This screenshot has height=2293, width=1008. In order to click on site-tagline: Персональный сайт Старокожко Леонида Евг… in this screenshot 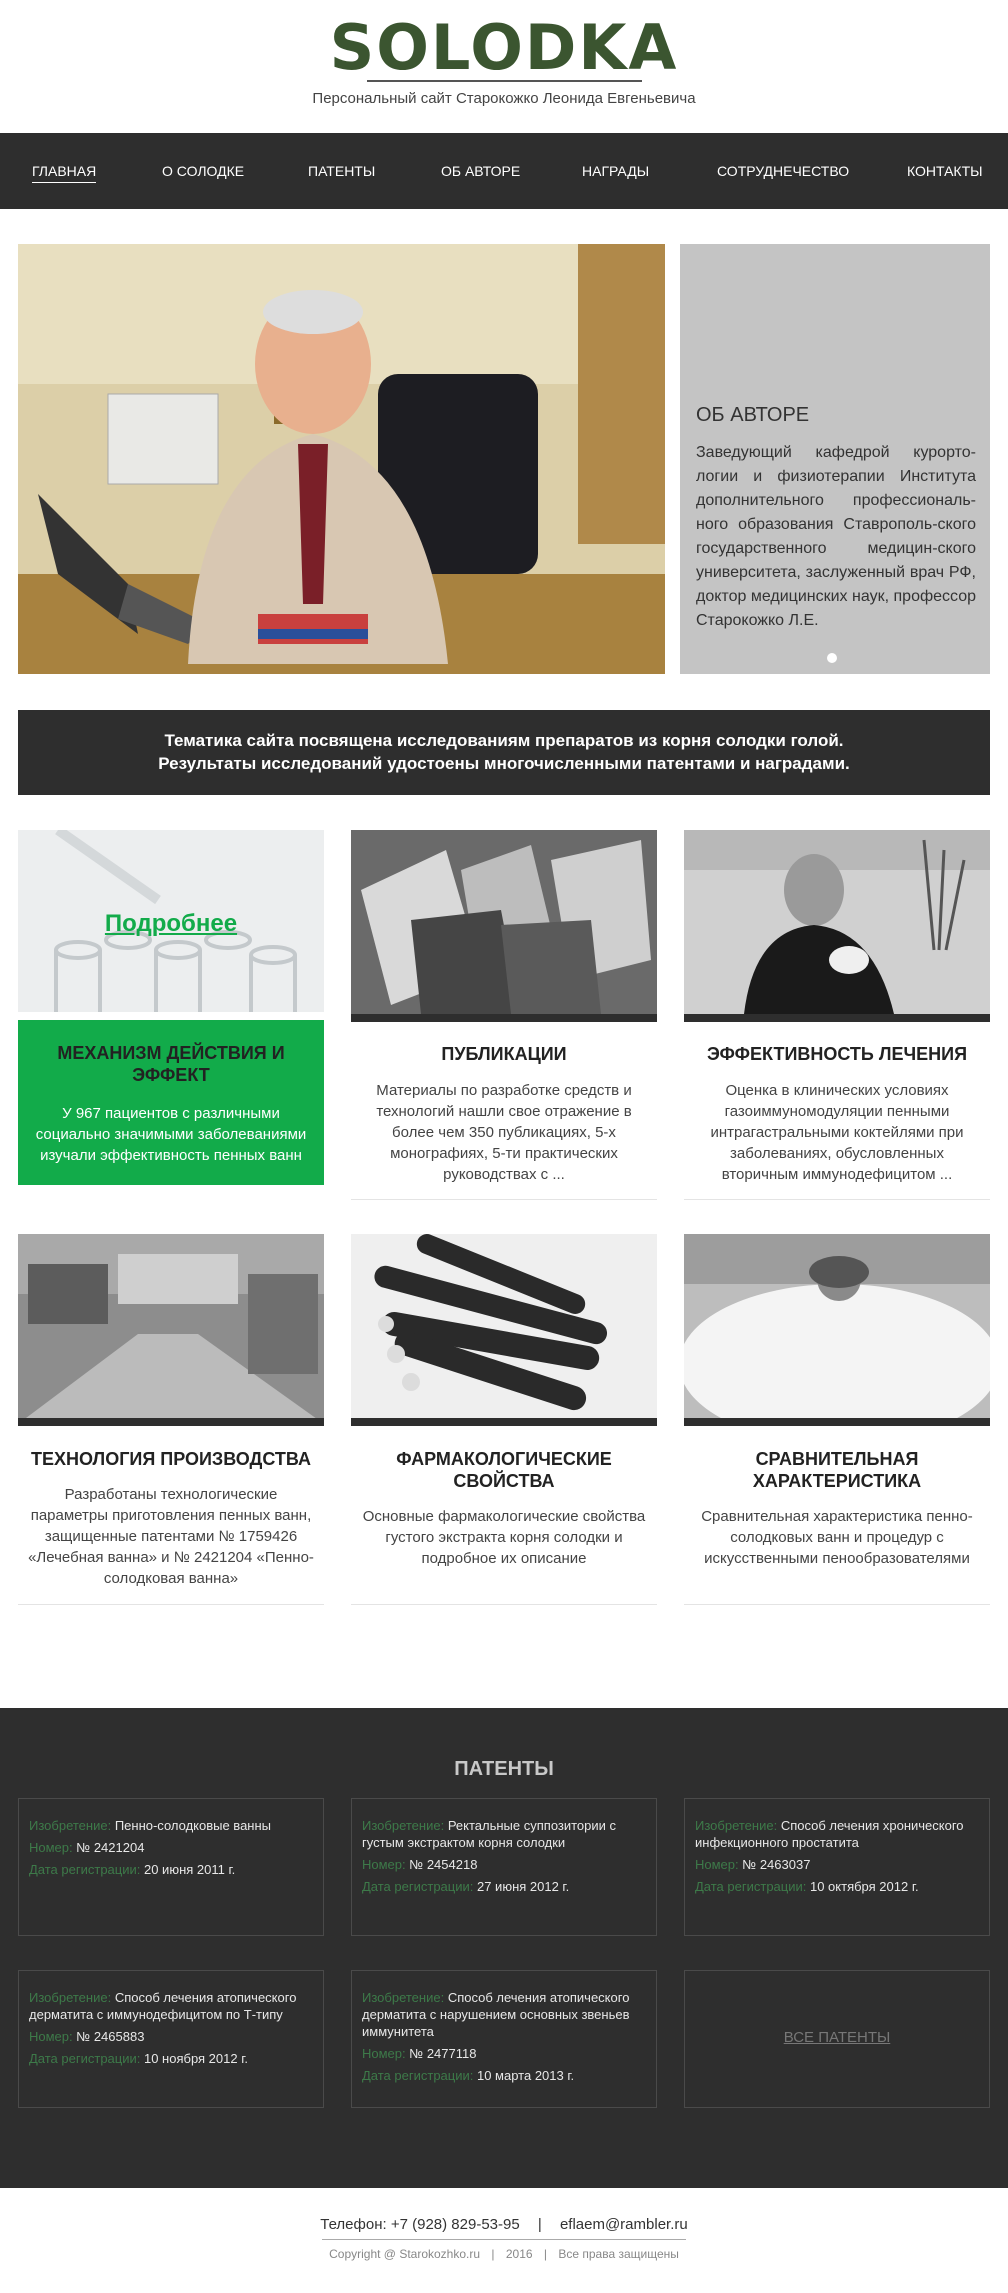, I will do `click(504, 98)`.